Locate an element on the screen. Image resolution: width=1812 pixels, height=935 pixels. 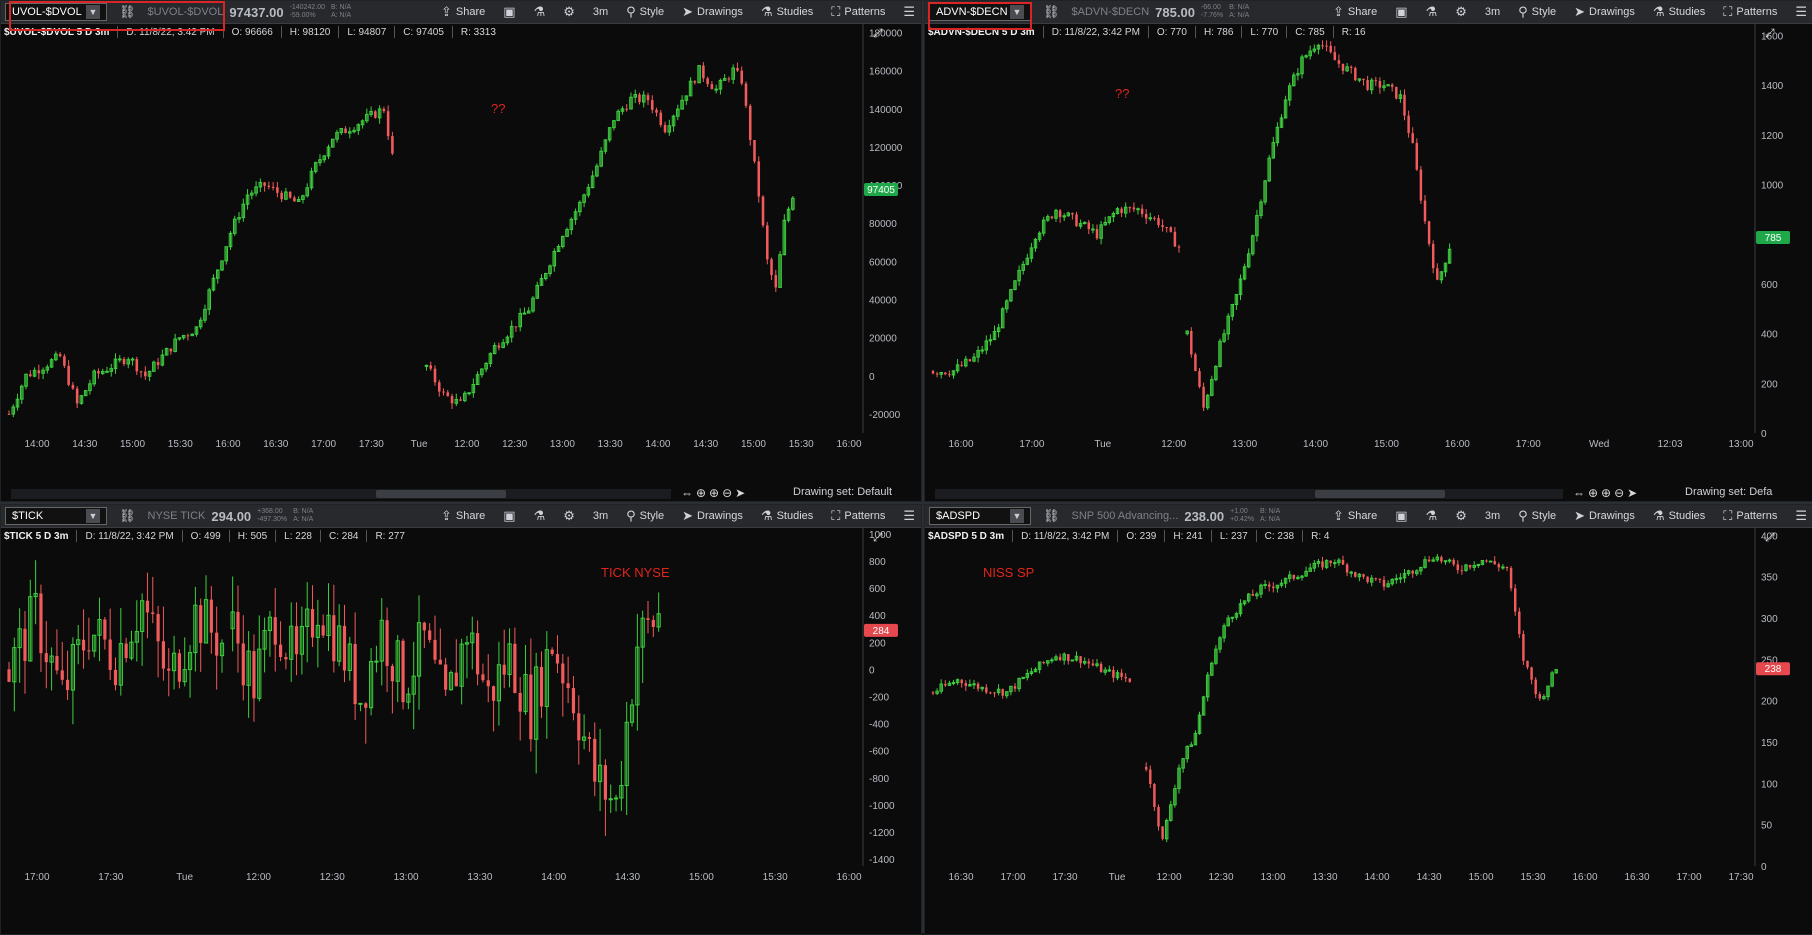
net-change: +1.00 +0.42% is located at coordinates (1242, 515).